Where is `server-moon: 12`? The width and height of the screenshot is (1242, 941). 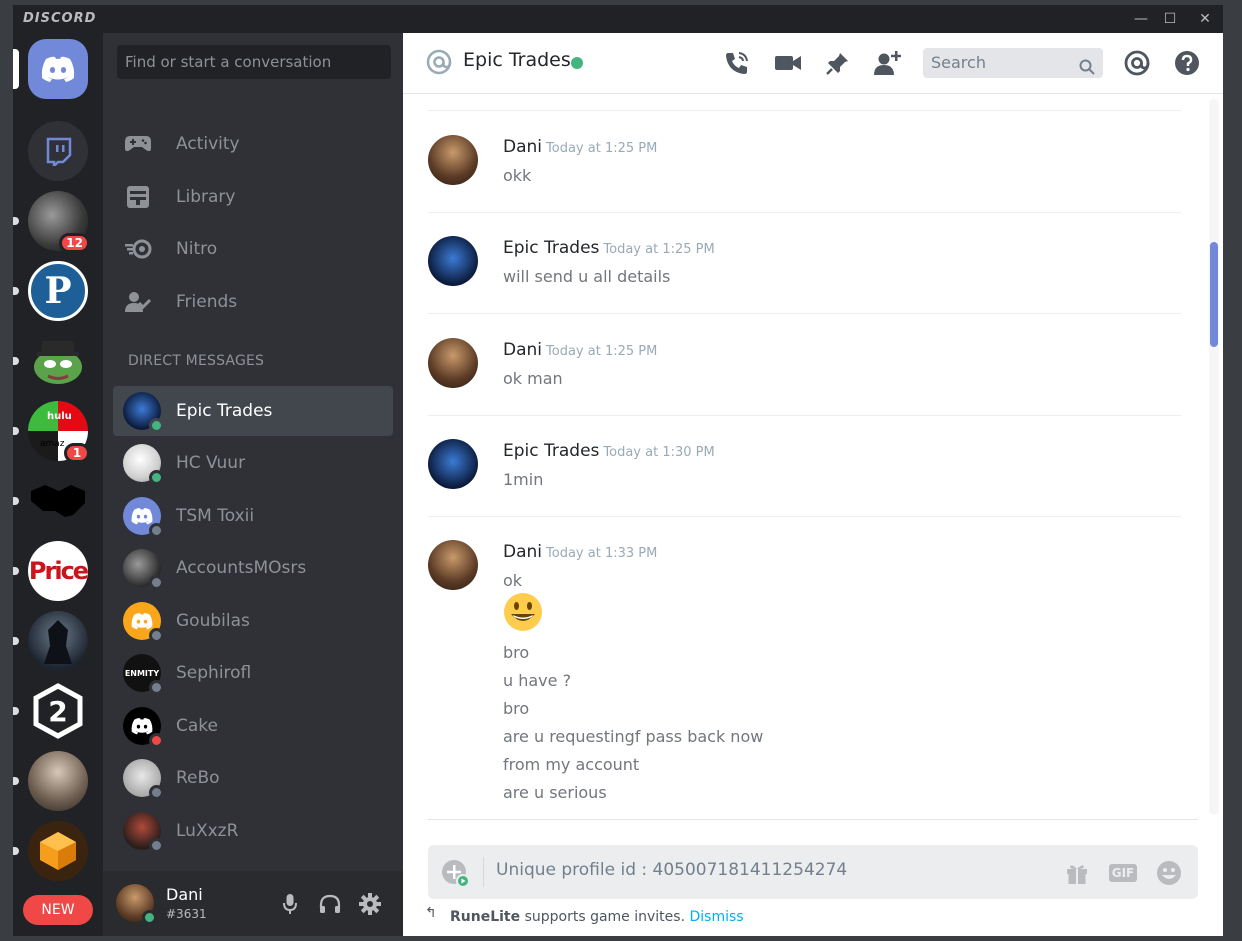 server-moon: 12 is located at coordinates (51, 222).